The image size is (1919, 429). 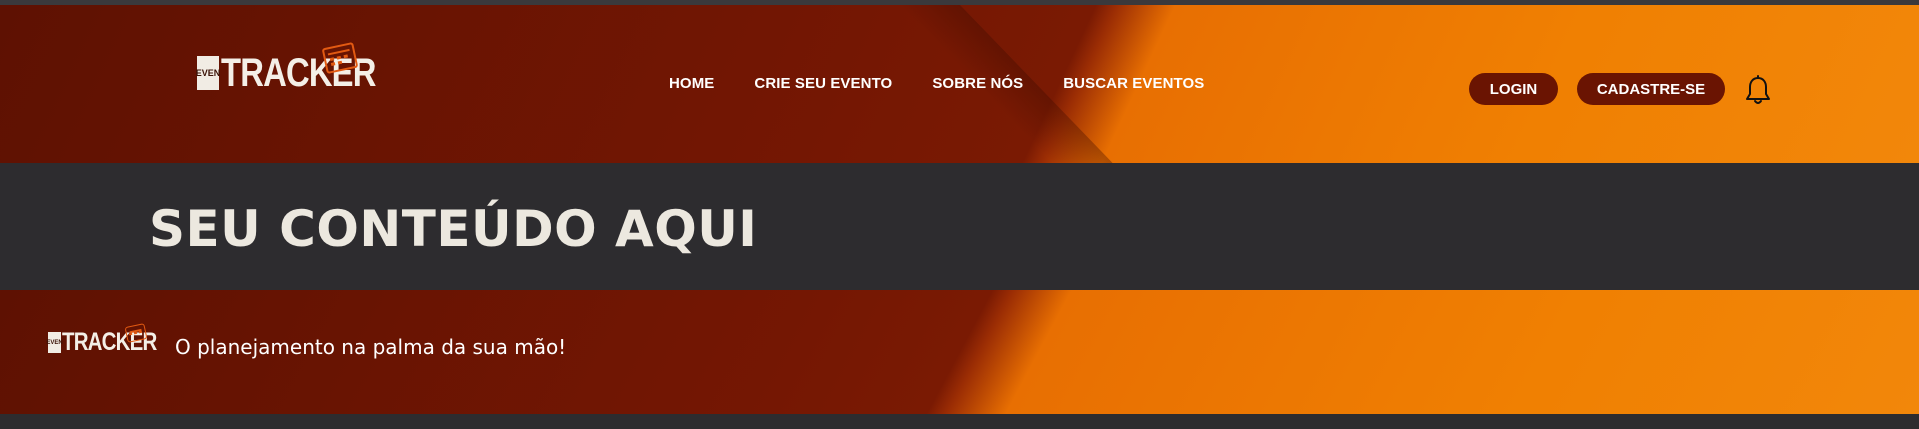 What do you see at coordinates (111, 339) in the screenshot?
I see `footer-logo: EVEN TRACKER` at bounding box center [111, 339].